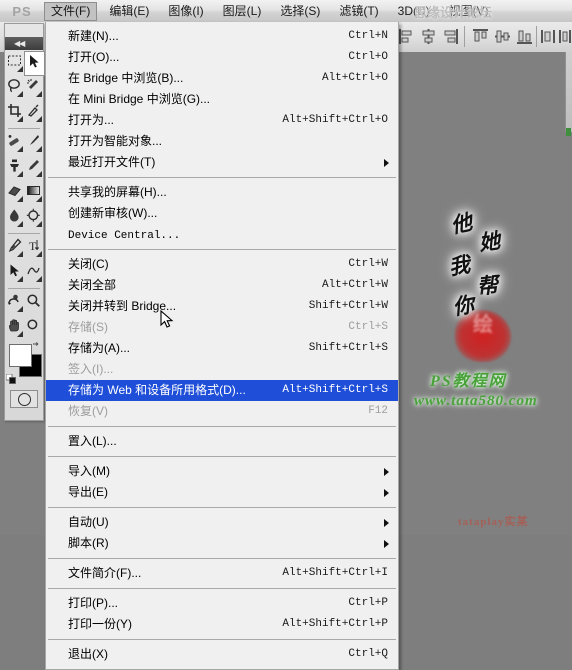 The height and width of the screenshot is (670, 572). Describe the element at coordinates (88, 327) in the screenshot. I see `menu-item-label: 存储(S)` at that location.